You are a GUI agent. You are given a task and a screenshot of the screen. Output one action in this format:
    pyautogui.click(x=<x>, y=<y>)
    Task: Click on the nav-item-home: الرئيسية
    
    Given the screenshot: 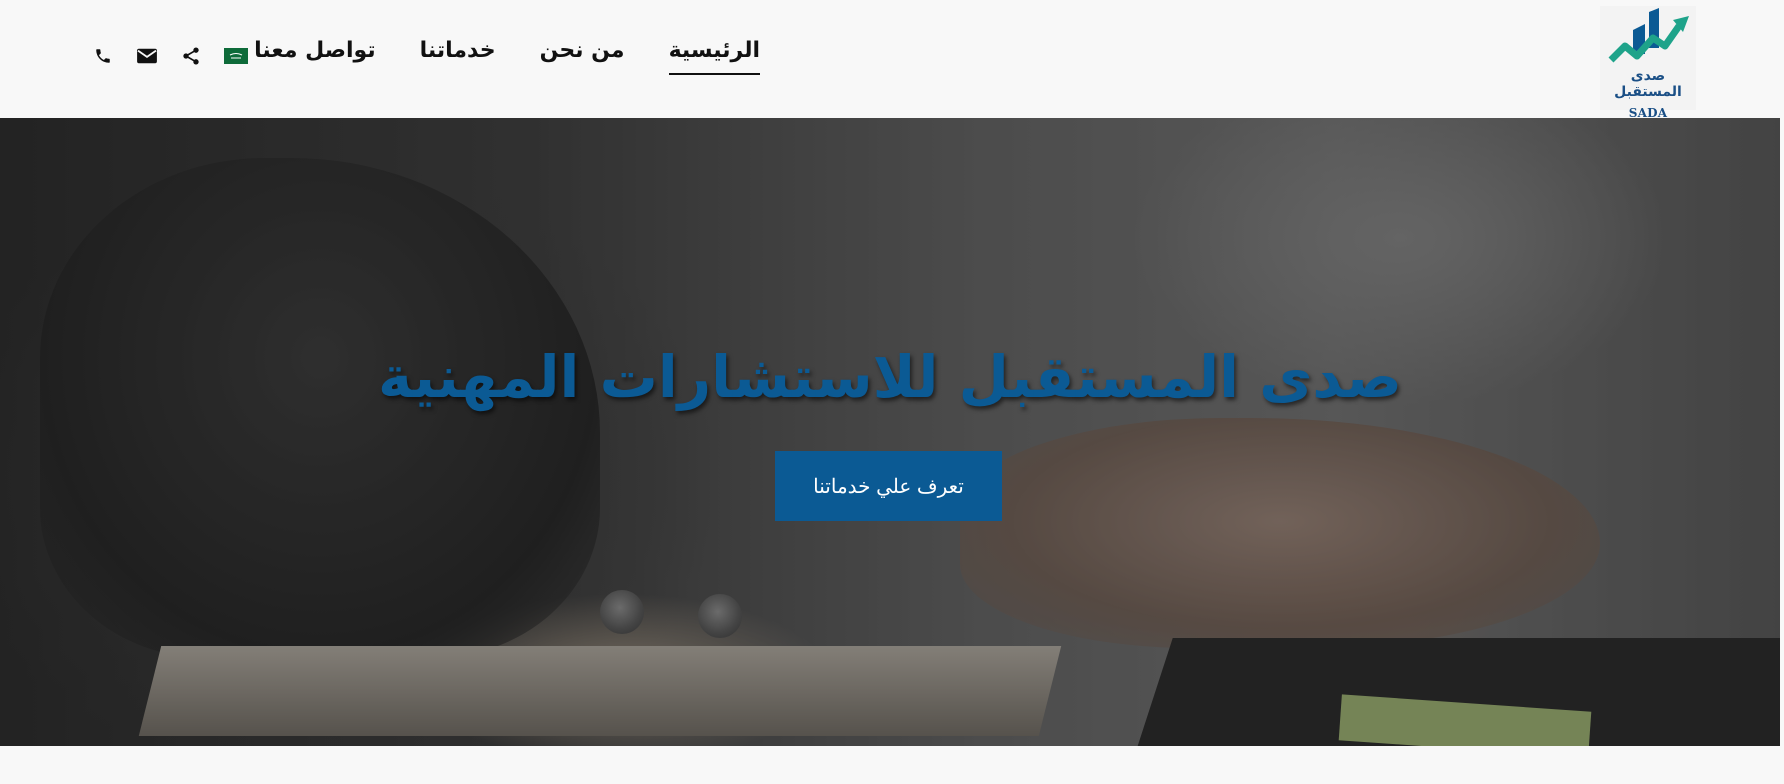 What is the action you would take?
    pyautogui.click(x=714, y=56)
    